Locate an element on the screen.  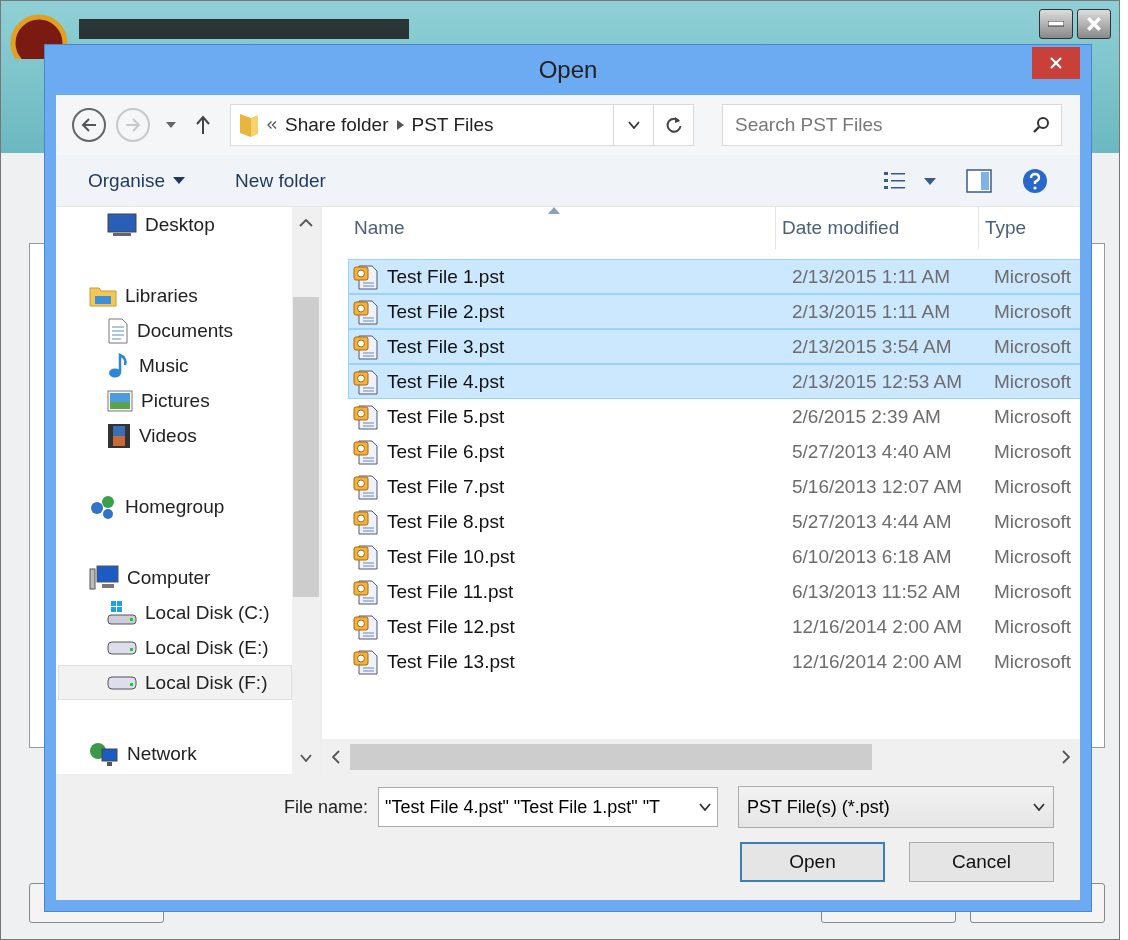
file-name: Test File 12.pst is located at coordinates (451, 626).